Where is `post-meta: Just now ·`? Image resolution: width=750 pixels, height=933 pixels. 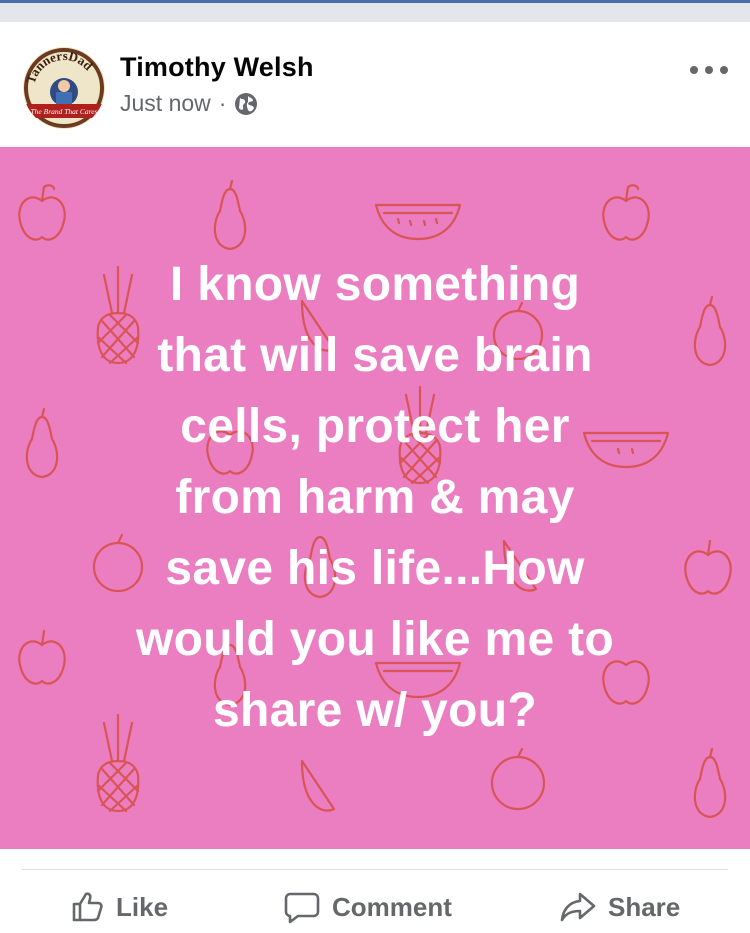 post-meta: Just now · is located at coordinates (189, 103).